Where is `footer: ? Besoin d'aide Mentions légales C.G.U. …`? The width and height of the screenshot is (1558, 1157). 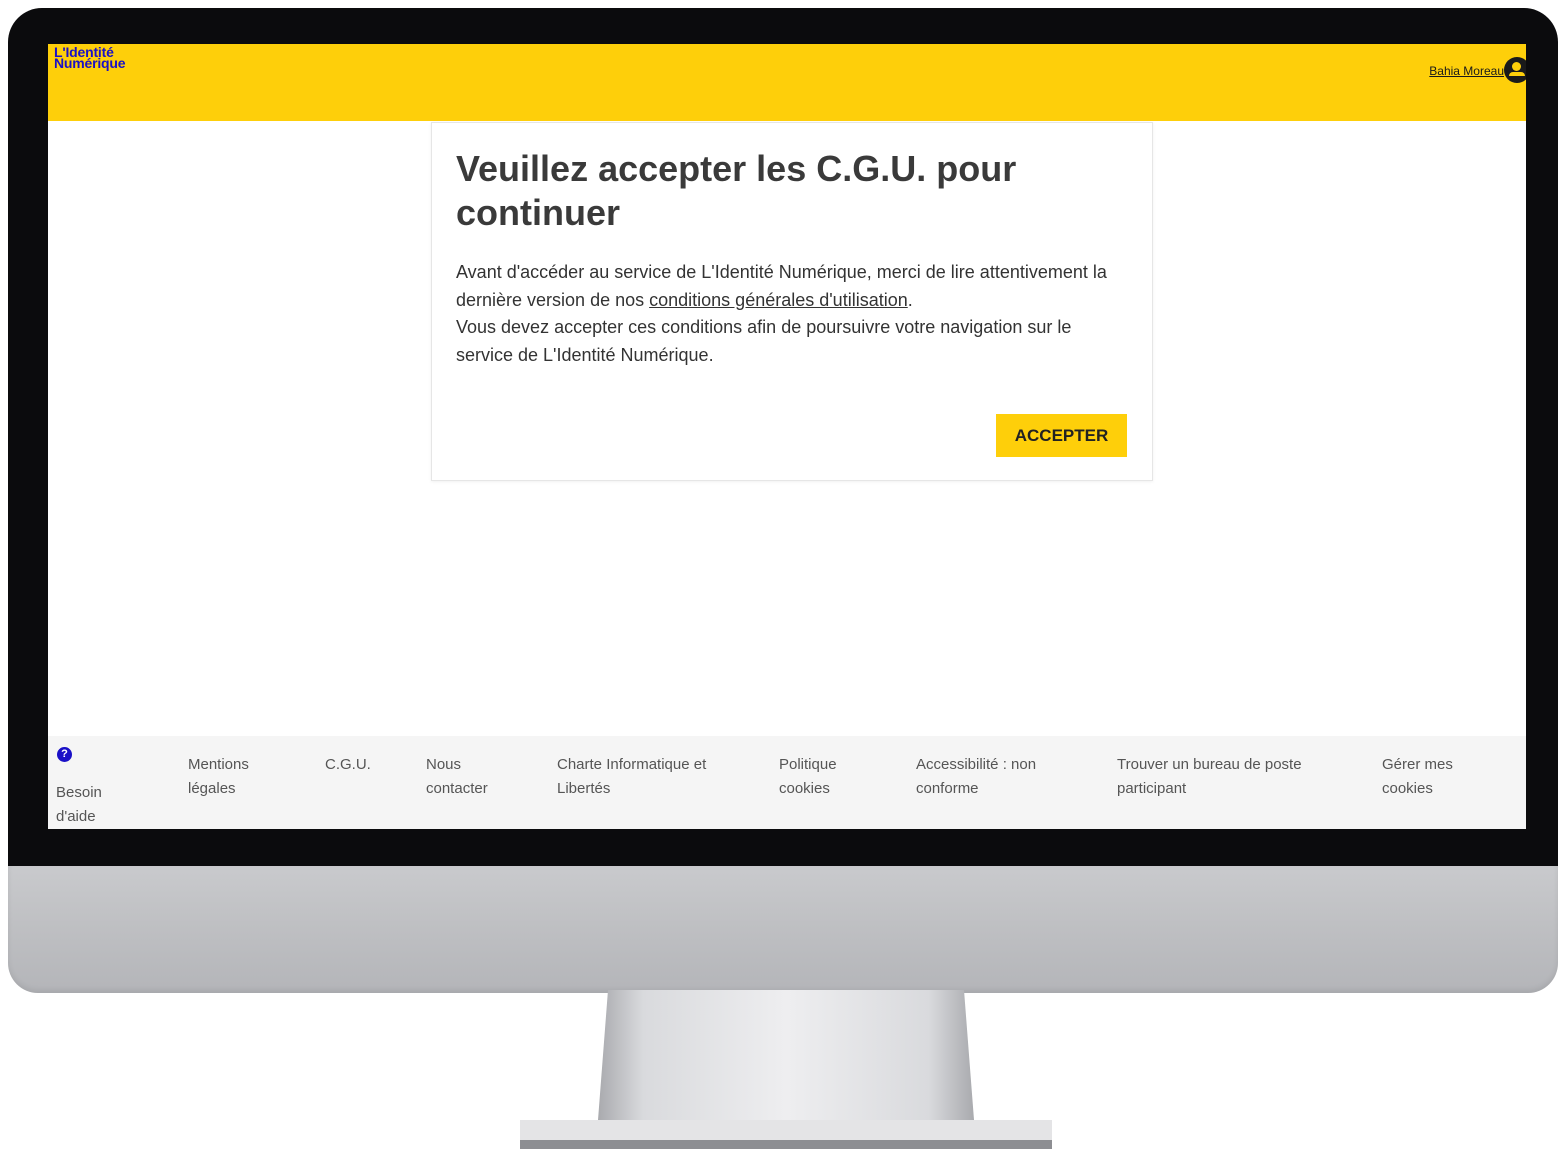
footer: ? Besoin d'aide Mentions légales C.G.U. … is located at coordinates (787, 782).